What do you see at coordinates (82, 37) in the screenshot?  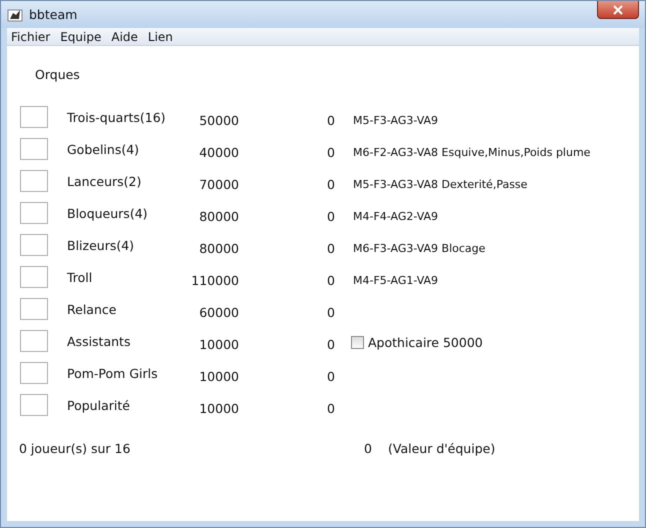 I see `menu-item: Equipe` at bounding box center [82, 37].